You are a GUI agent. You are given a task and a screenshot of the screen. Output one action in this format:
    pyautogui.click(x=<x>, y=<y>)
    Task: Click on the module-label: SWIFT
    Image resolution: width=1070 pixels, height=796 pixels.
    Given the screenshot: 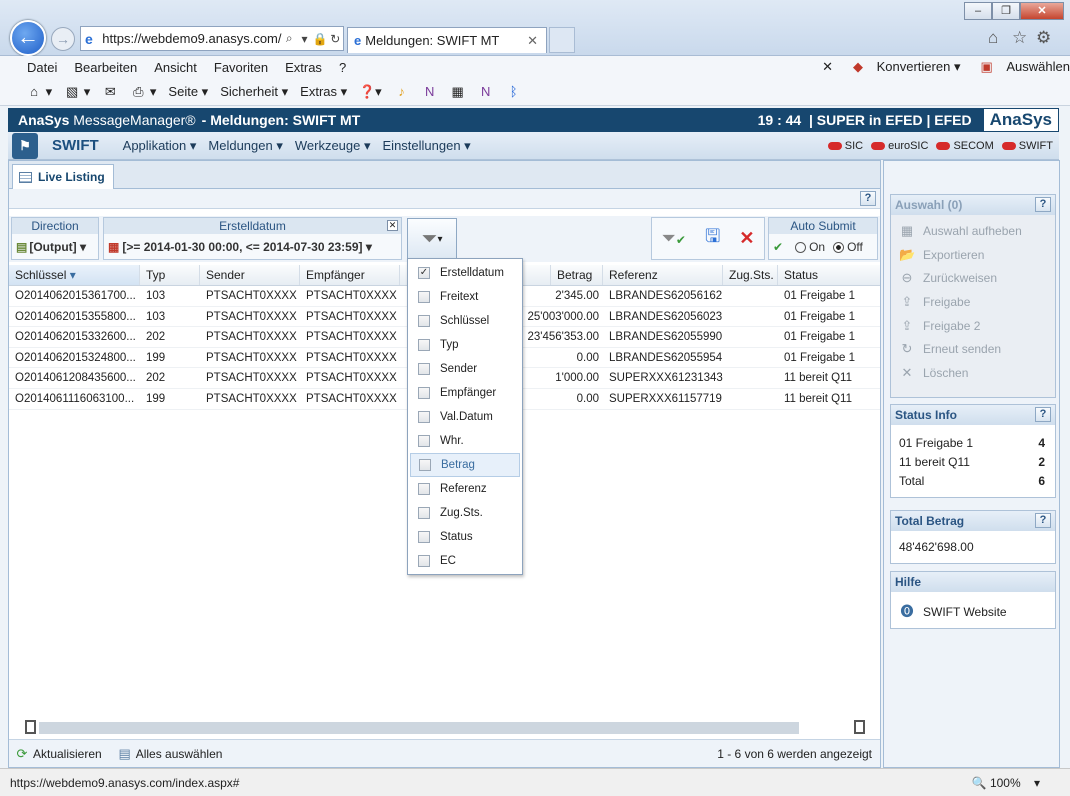 What is the action you would take?
    pyautogui.click(x=75, y=145)
    